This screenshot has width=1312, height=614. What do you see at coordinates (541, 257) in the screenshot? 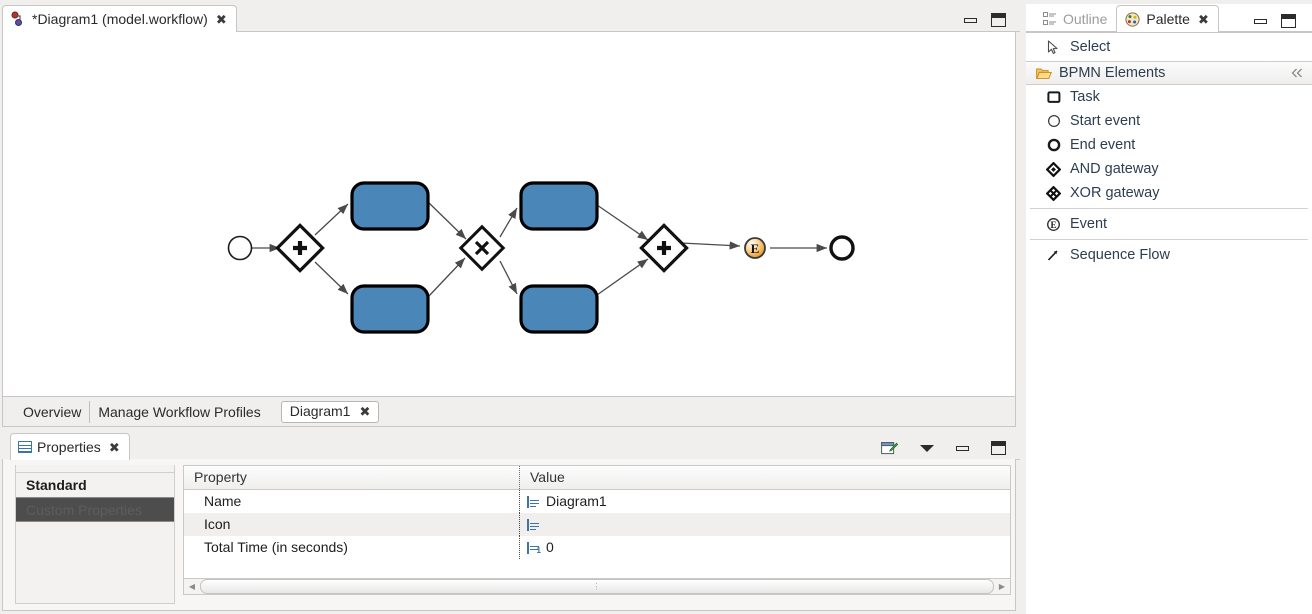
I see `bpmn-diagram: E` at bounding box center [541, 257].